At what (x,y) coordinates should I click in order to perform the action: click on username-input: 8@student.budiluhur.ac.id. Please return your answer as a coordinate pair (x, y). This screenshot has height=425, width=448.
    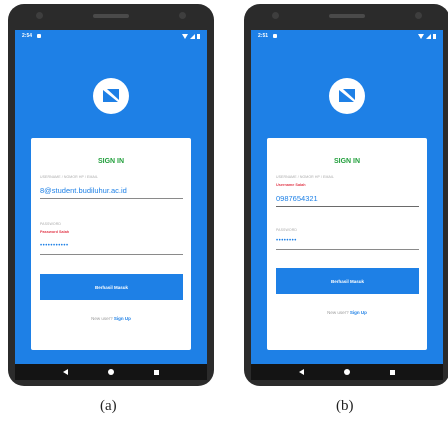
    Looking at the image, I should click on (111, 190).